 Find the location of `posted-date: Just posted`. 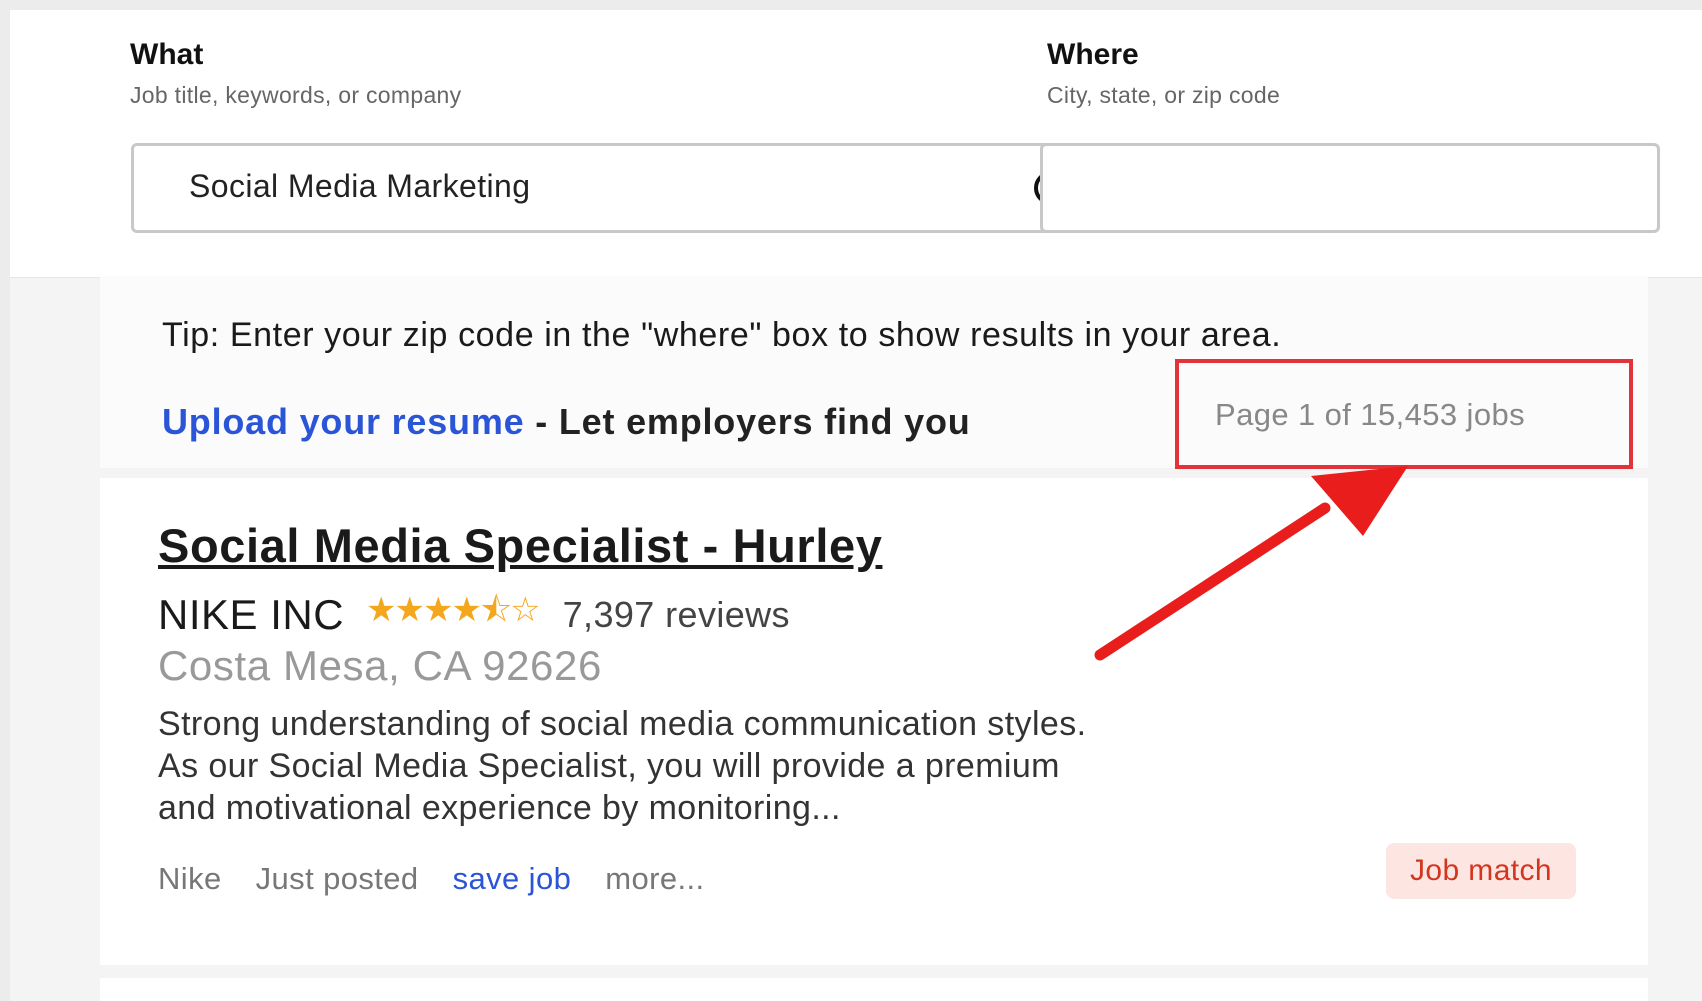

posted-date: Just posted is located at coordinates (337, 878).